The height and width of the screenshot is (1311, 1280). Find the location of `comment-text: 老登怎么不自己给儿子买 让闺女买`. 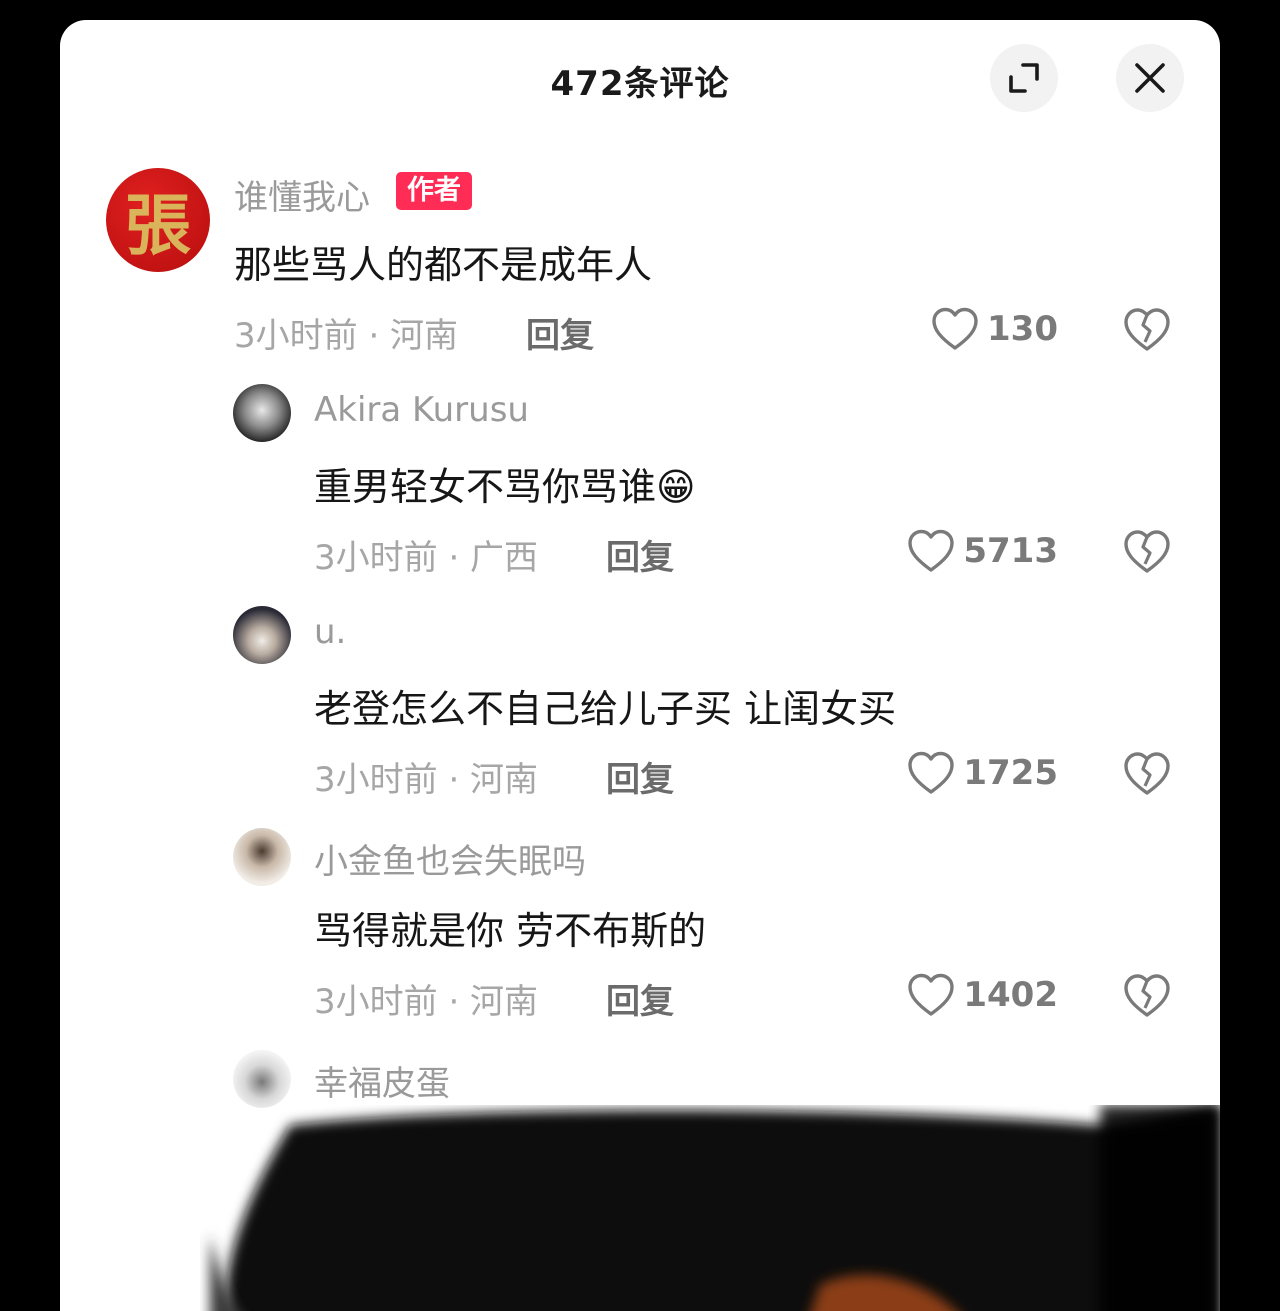

comment-text: 老登怎么不自己给儿子买 让闺女买 is located at coordinates (605, 709).